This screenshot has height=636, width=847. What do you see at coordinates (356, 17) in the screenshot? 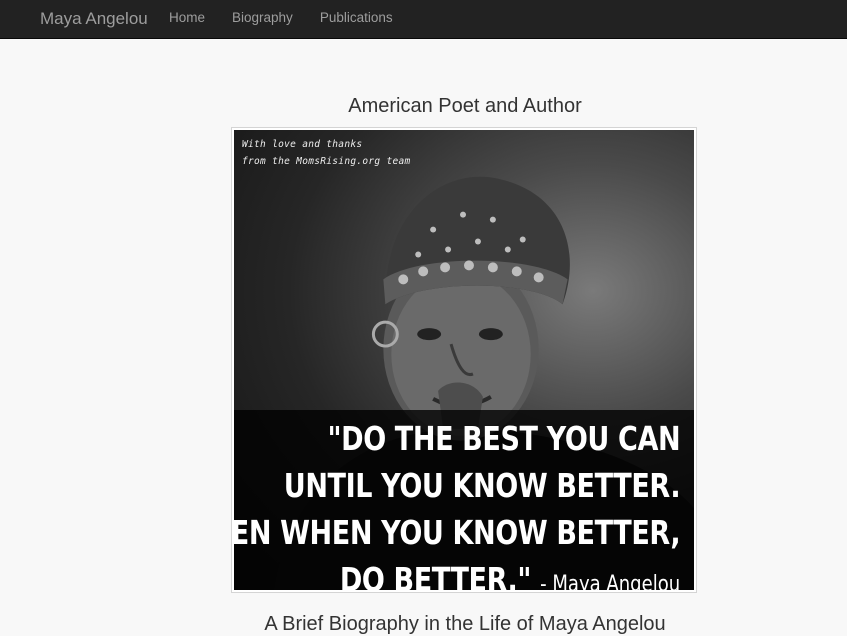
I see `nav-link-publications: Publications` at bounding box center [356, 17].